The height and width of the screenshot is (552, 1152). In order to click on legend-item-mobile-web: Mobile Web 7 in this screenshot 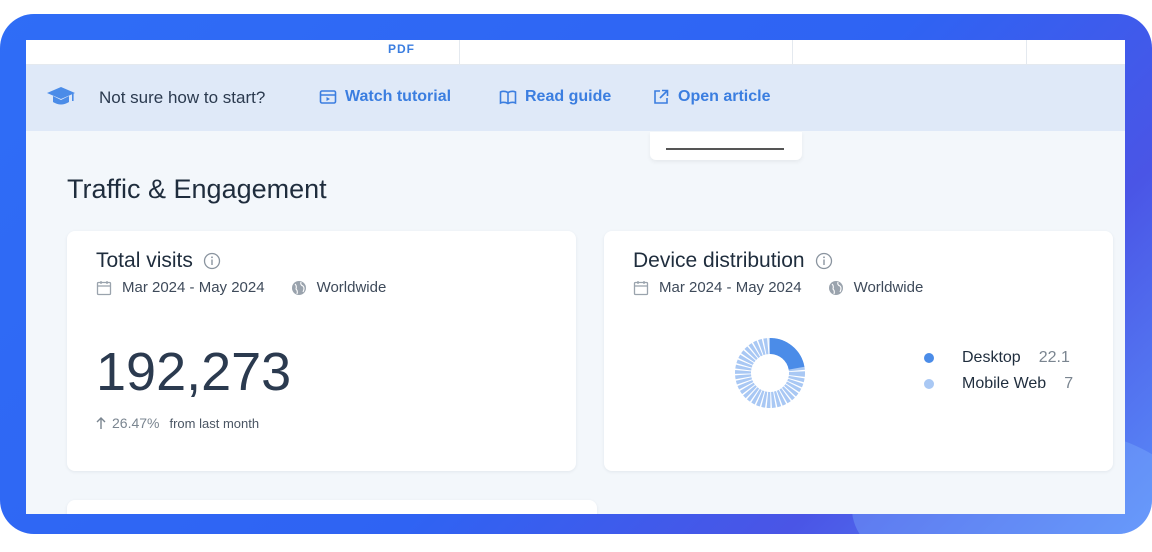, I will do `click(998, 384)`.